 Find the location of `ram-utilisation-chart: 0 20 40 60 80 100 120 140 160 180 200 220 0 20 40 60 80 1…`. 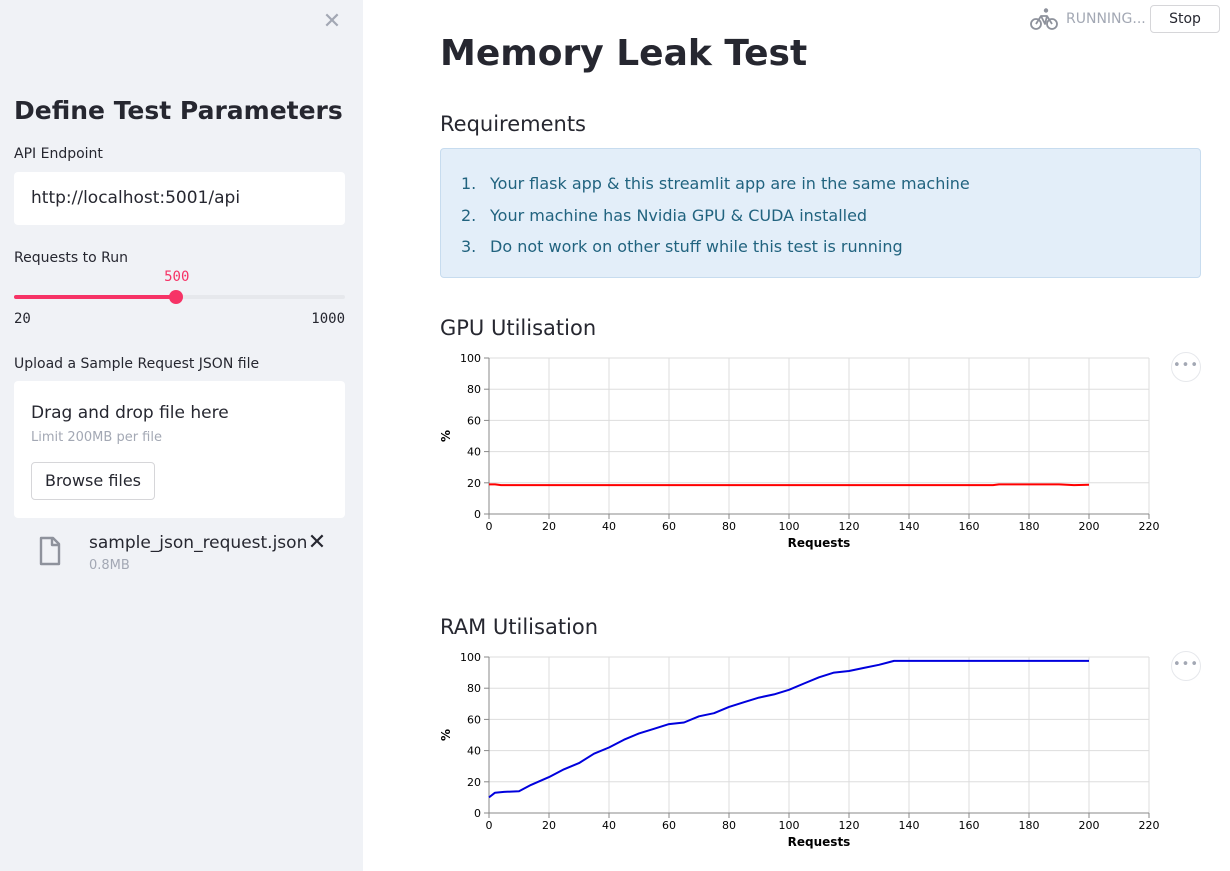

ram-utilisation-chart: 0 20 40 60 80 100 120 140 160 180 200 220 0 20 40 60 80 1… is located at coordinates (799, 750).